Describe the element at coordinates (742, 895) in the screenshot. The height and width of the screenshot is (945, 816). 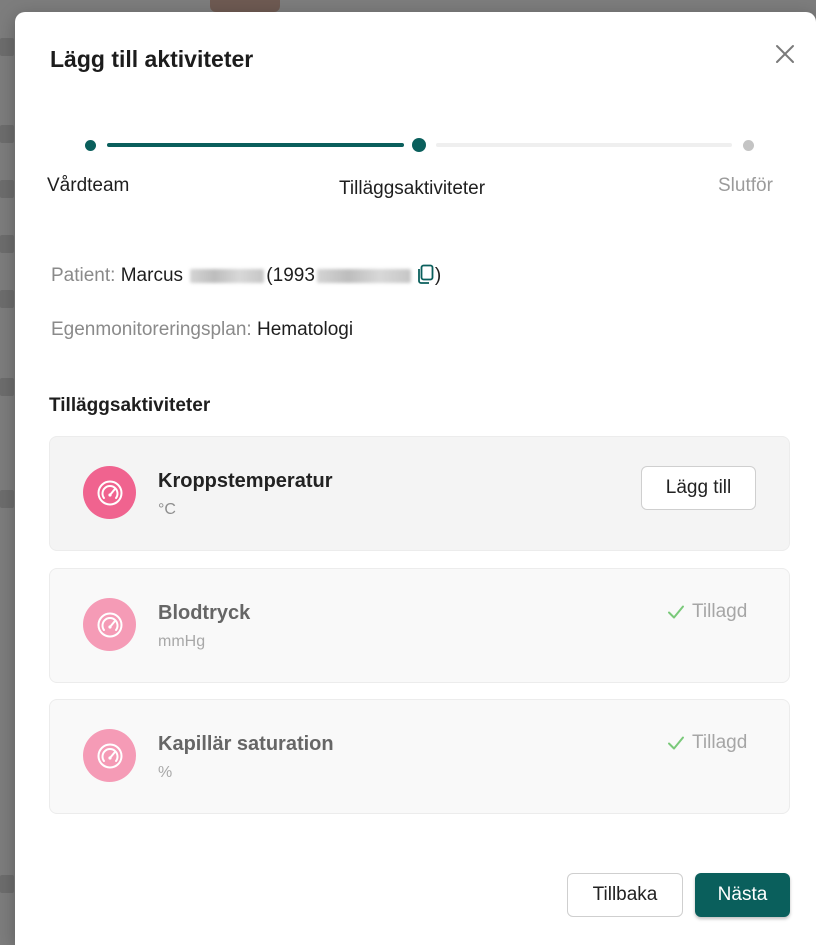
I see `next-button: Nästa` at that location.